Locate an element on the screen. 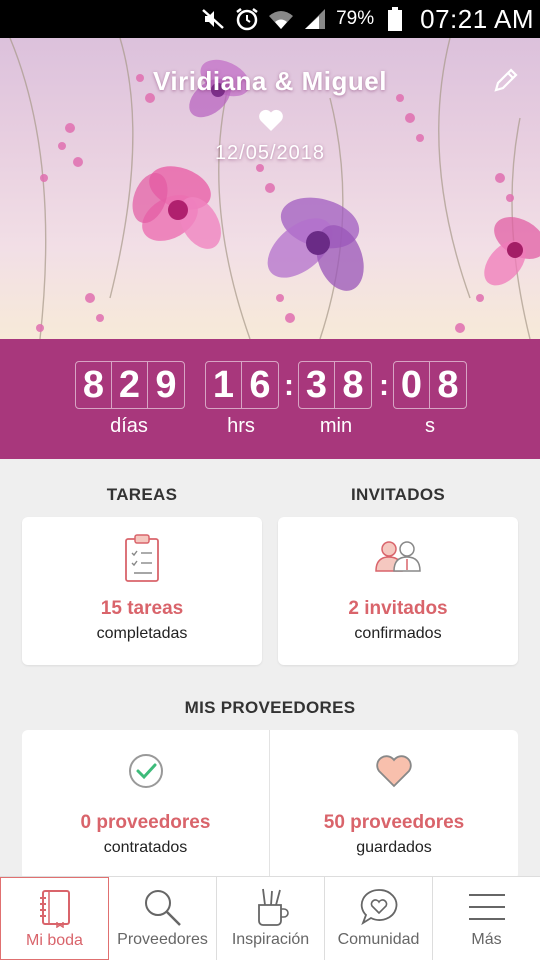 Image resolution: width=540 pixels, height=960 pixels. countdown-seconds-label: s is located at coordinates (430, 426).